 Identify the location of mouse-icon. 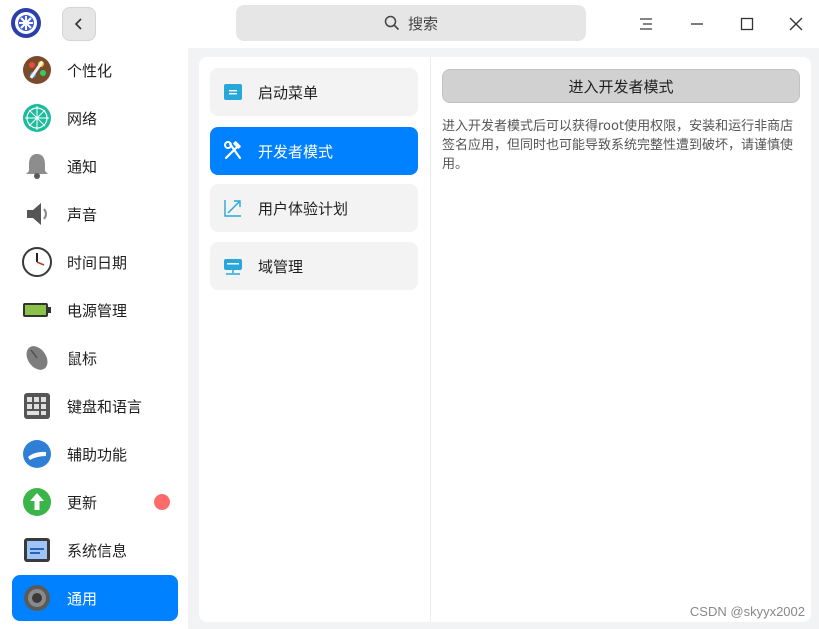
(37, 358).